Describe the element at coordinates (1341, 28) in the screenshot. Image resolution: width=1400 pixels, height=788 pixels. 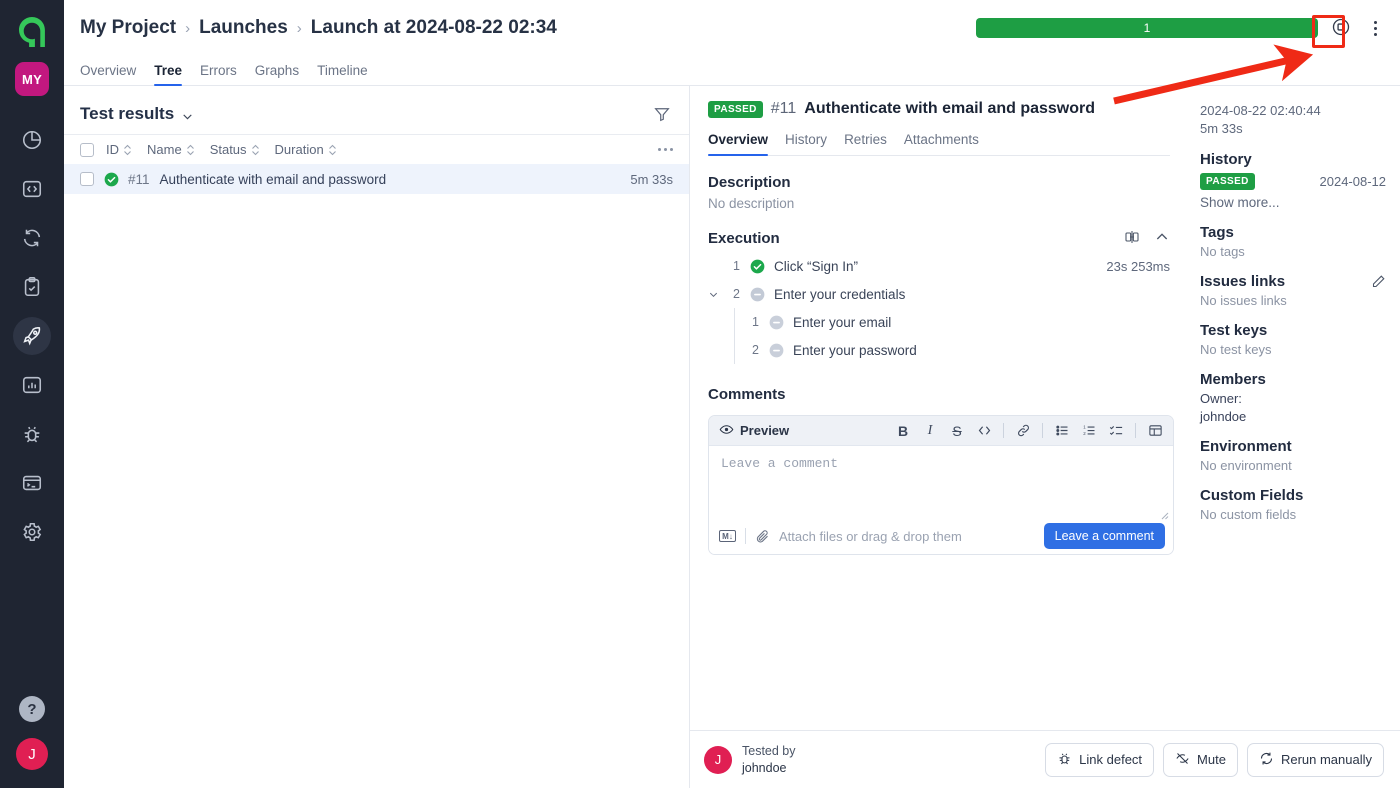
I see `stop-recording-button` at that location.